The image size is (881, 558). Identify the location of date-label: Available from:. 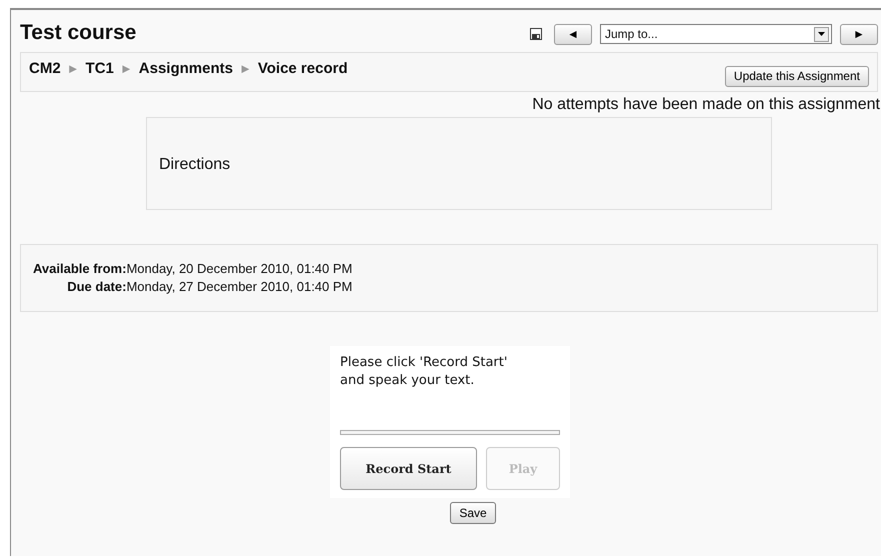
(79, 269).